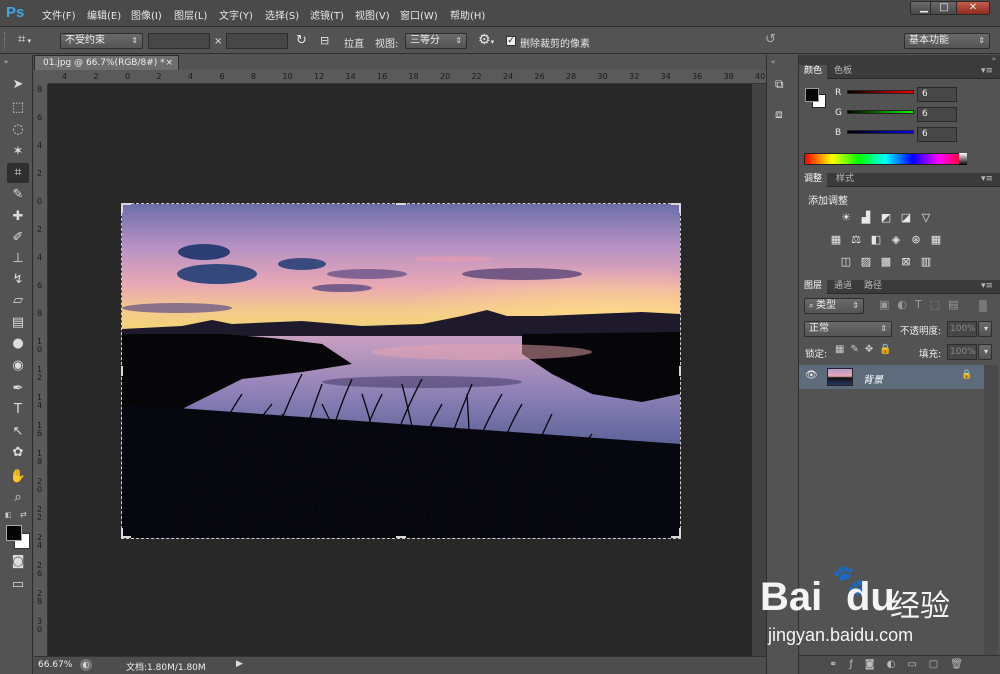 The height and width of the screenshot is (674, 1000). I want to click on crop-handle-bl-v, so click(122, 533).